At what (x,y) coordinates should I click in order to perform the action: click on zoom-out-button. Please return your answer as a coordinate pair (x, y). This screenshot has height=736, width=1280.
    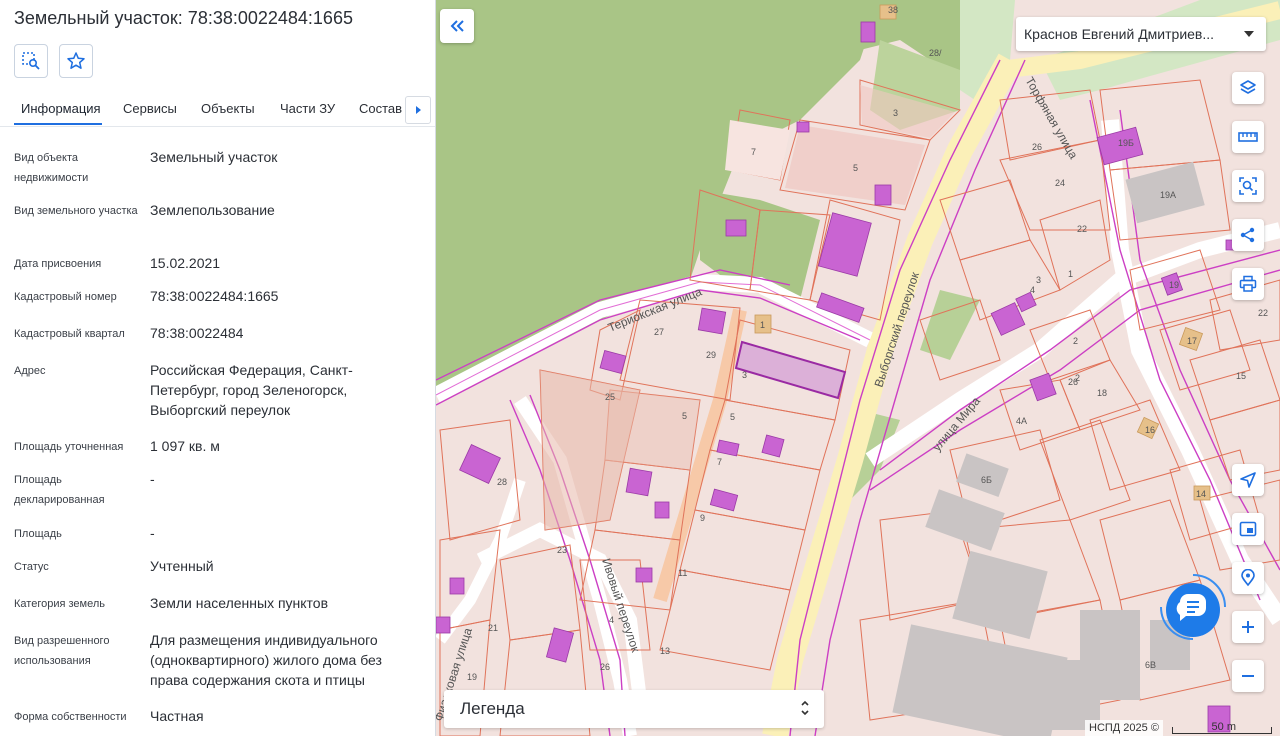
    Looking at the image, I should click on (1248, 676).